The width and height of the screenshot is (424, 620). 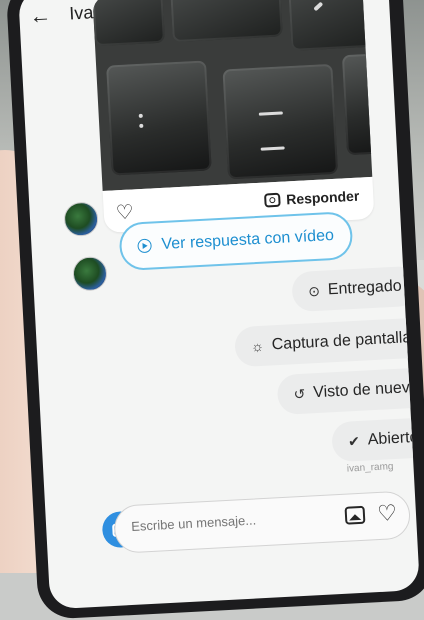 What do you see at coordinates (124, 212) in the screenshot?
I see `like-heart-icon: ♡` at bounding box center [124, 212].